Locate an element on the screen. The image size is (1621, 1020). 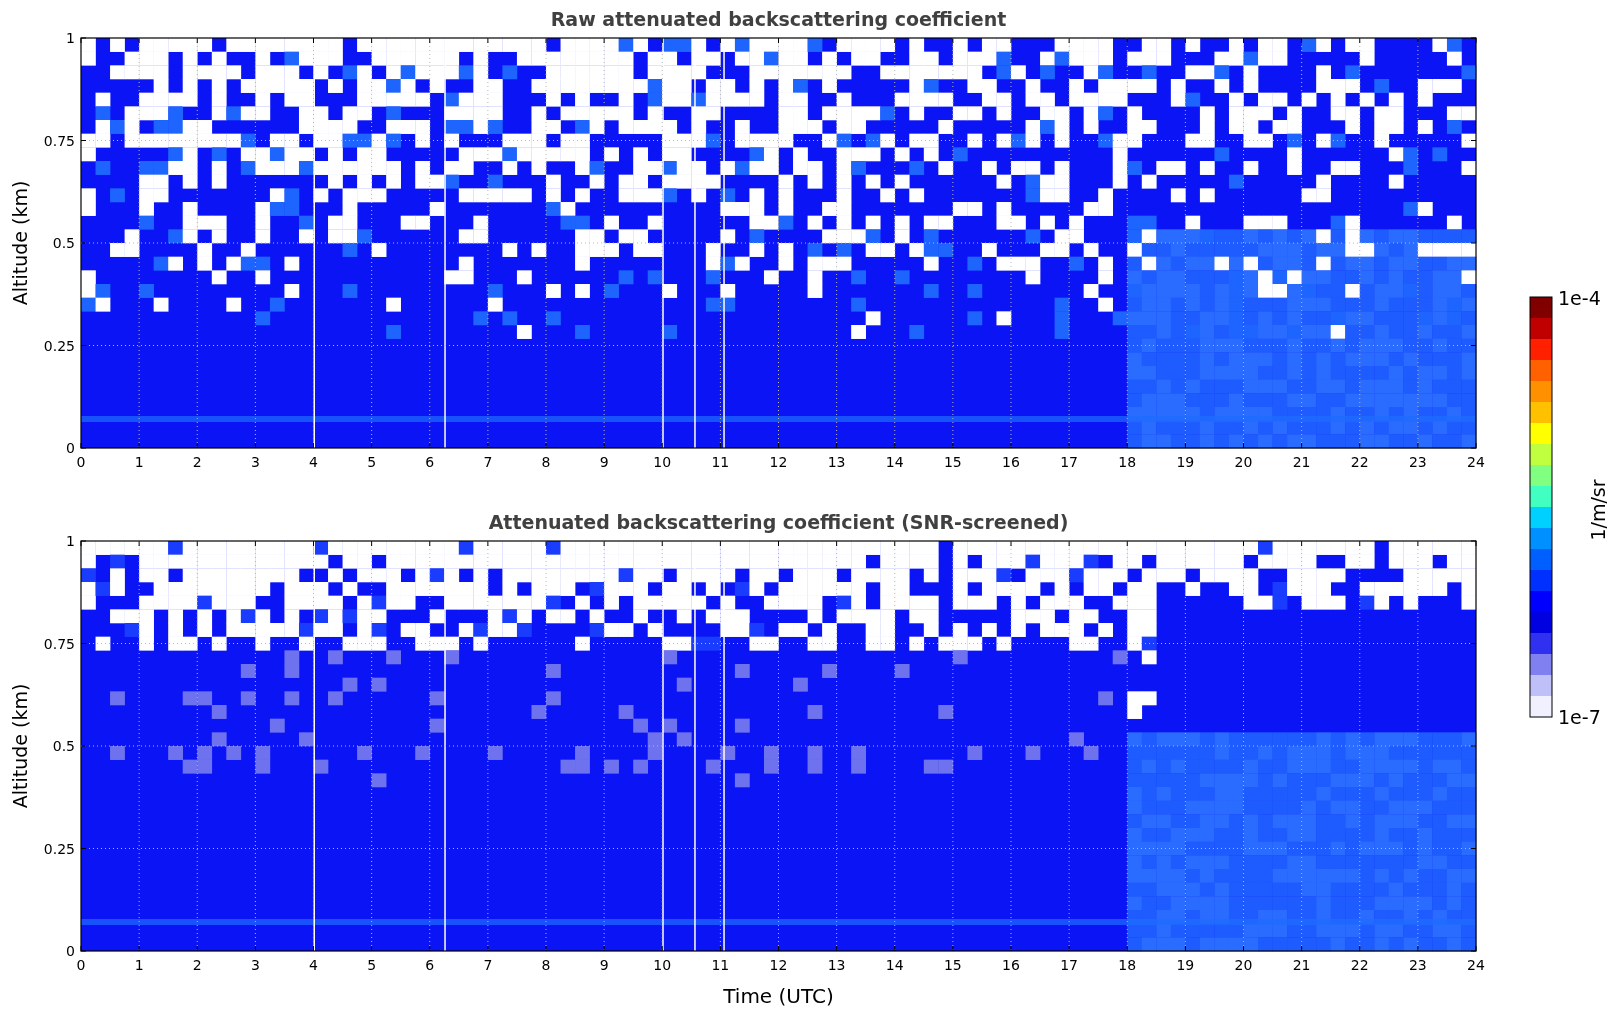
colorbar-max-label: 1e-4 is located at coordinates (1579, 298).